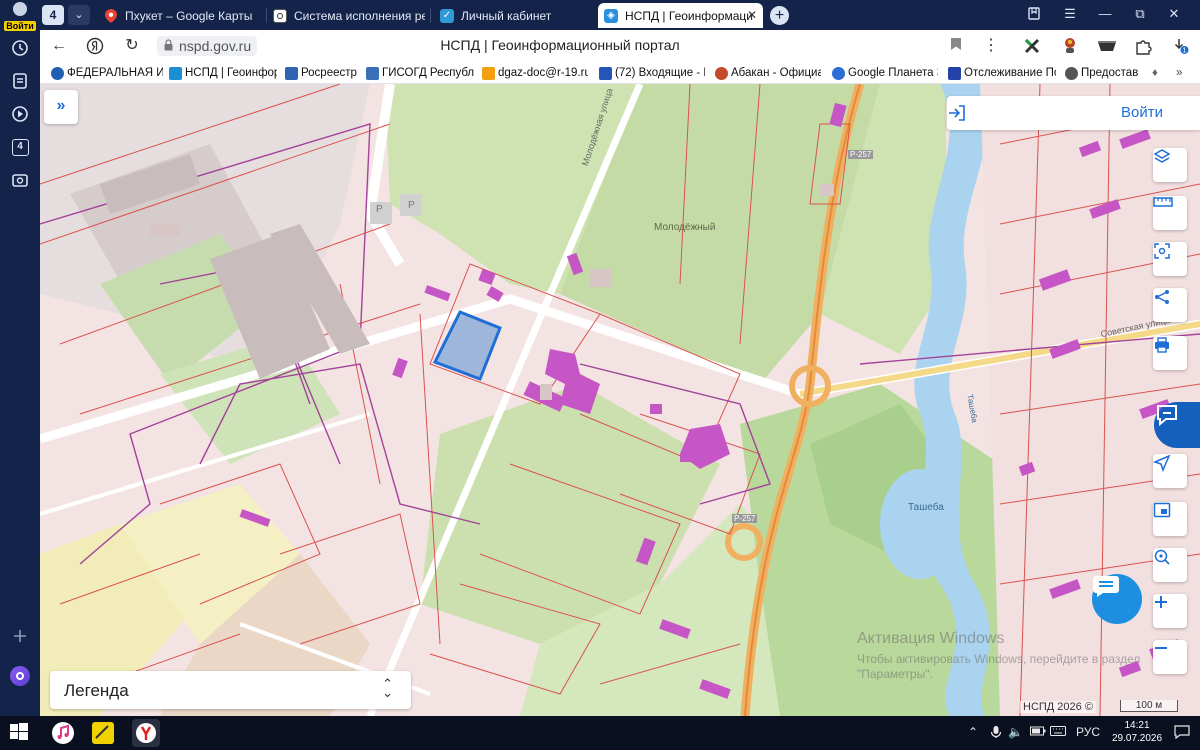 This screenshot has width=1200, height=750. What do you see at coordinates (1170, 305) in the screenshot?
I see `share-icon` at bounding box center [1170, 305].